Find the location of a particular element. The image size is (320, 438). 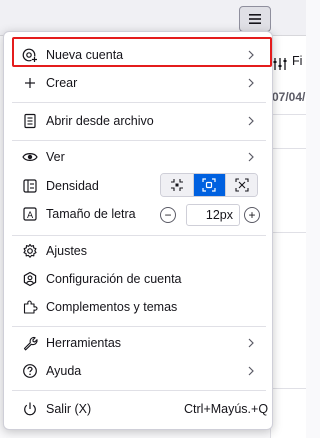

menu-item-exit: Salir (X) Ctrl+Mayús.+Q is located at coordinates (140, 409).